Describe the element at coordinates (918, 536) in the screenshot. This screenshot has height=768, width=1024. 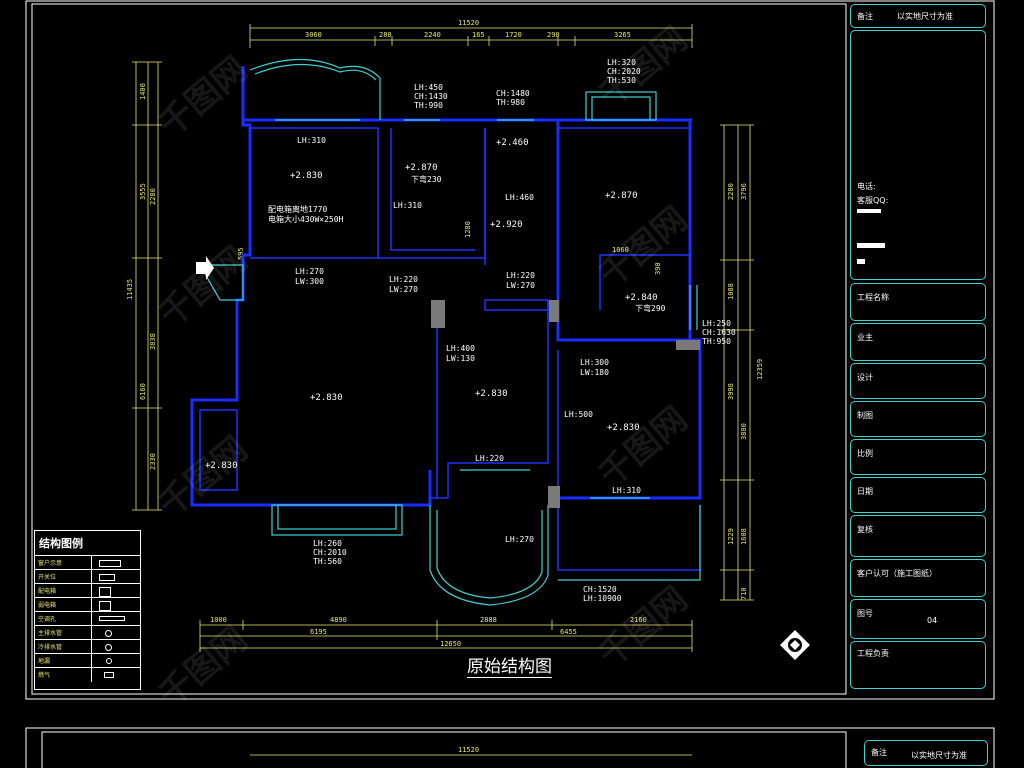
I see `title-block-review: 复核` at that location.